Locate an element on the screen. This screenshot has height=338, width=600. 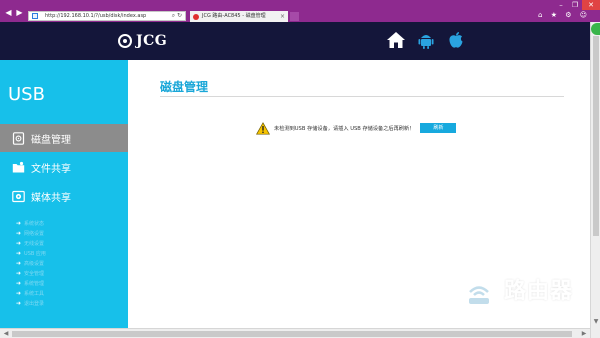
side-badge-icon is located at coordinates (595, 29).